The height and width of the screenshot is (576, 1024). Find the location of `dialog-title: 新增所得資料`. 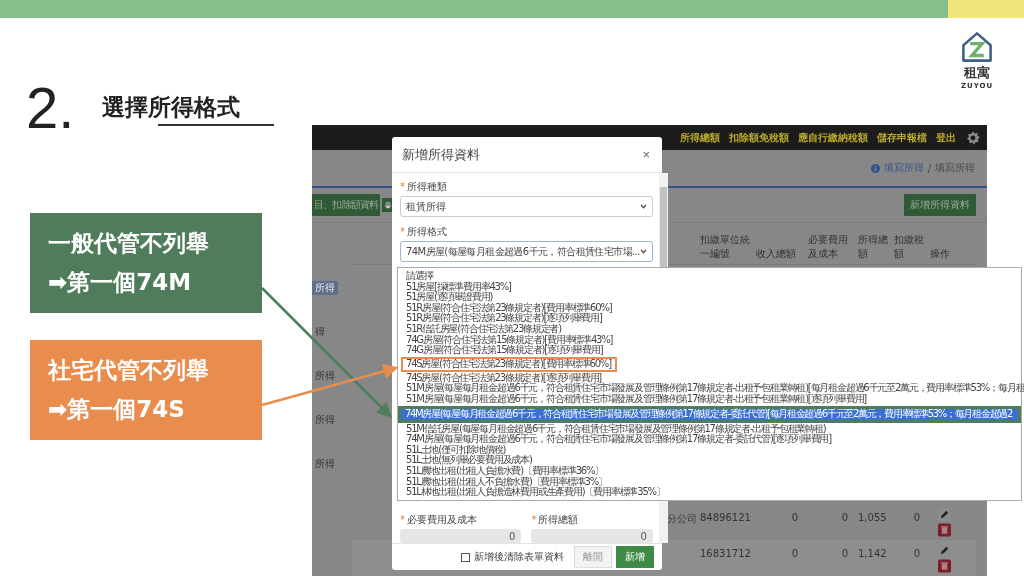

dialog-title: 新增所得資料 is located at coordinates (441, 154).